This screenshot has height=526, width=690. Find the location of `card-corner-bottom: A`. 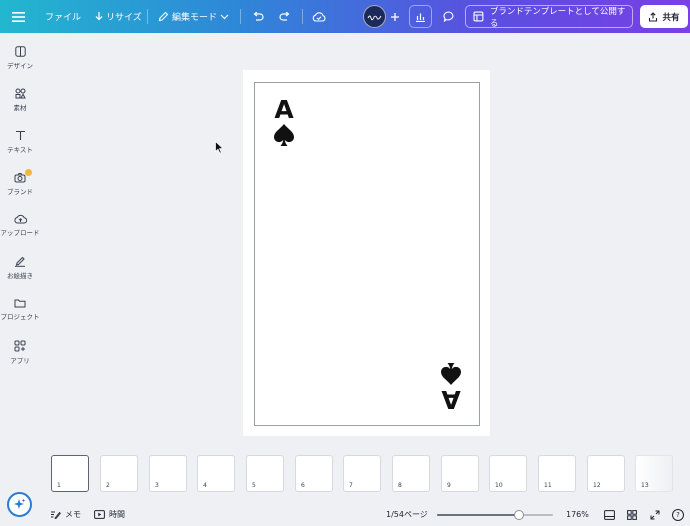

card-corner-bottom: A is located at coordinates (451, 386).